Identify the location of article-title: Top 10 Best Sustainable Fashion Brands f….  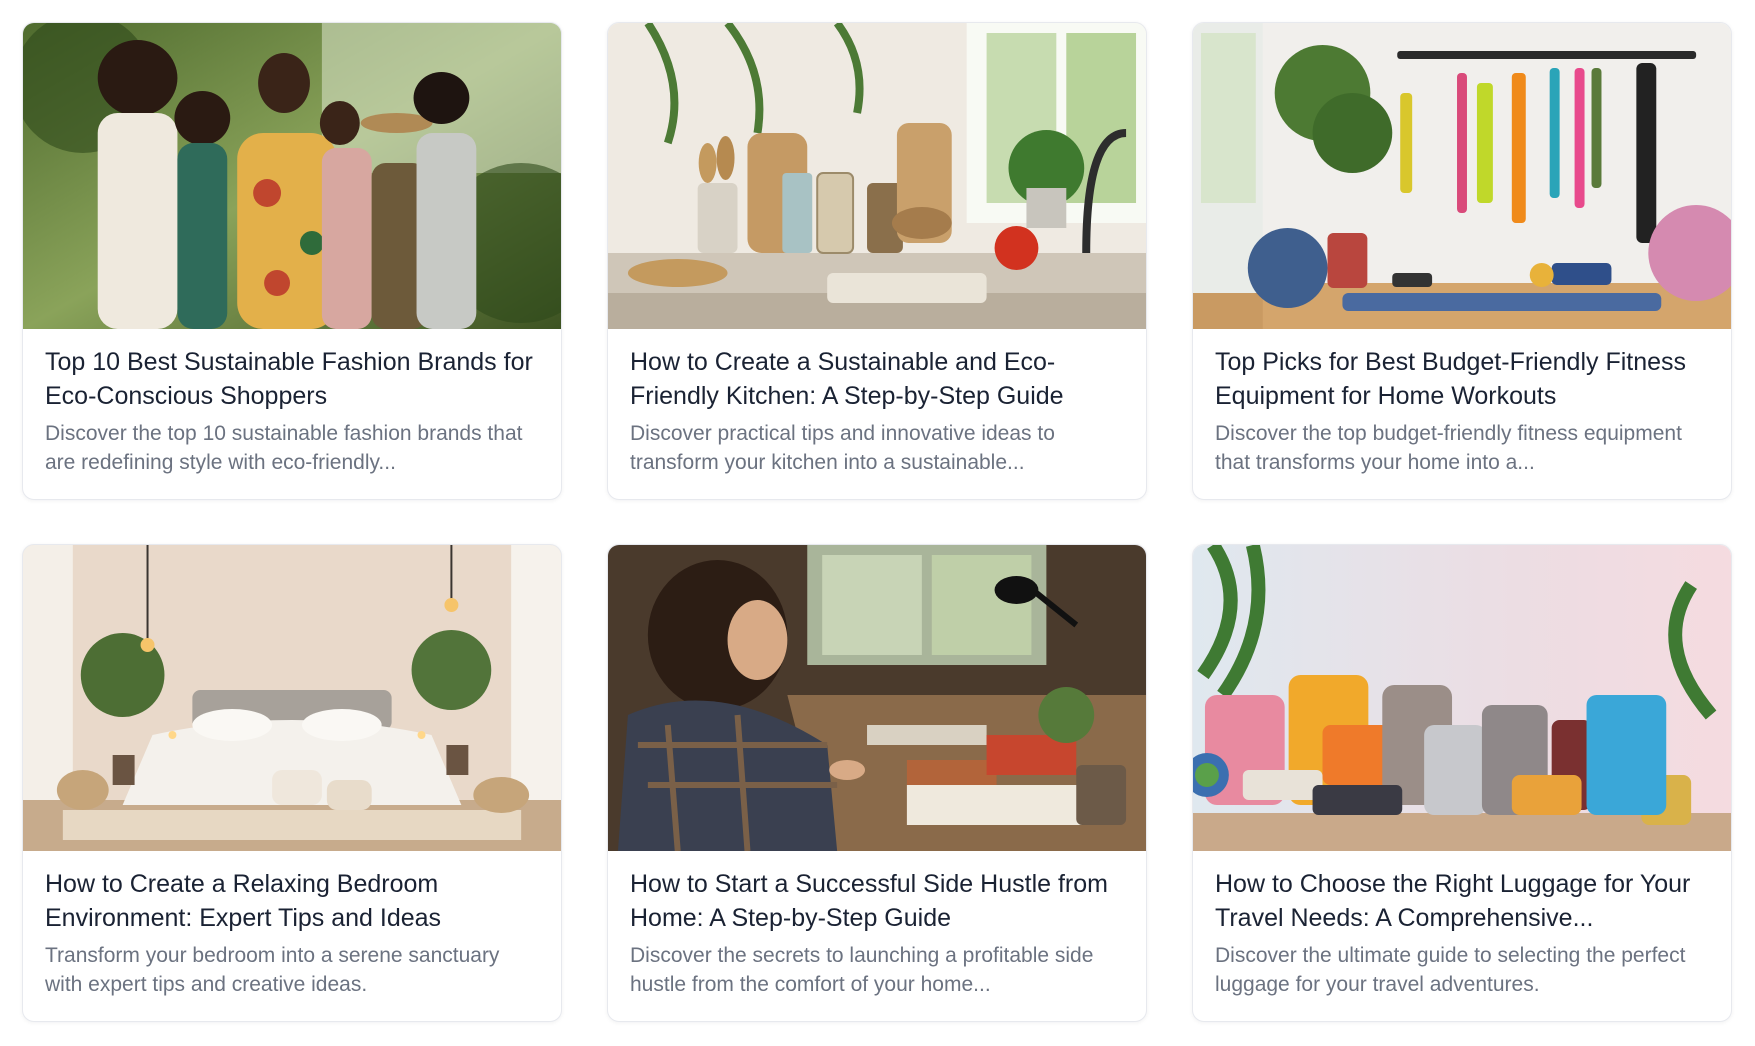
(293, 379).